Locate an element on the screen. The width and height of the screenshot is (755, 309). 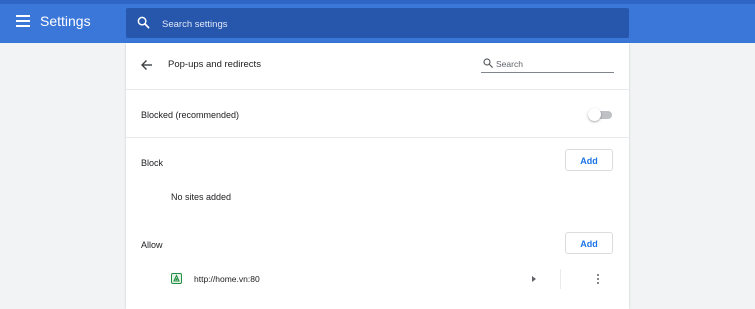
page-search is located at coordinates (548, 64).